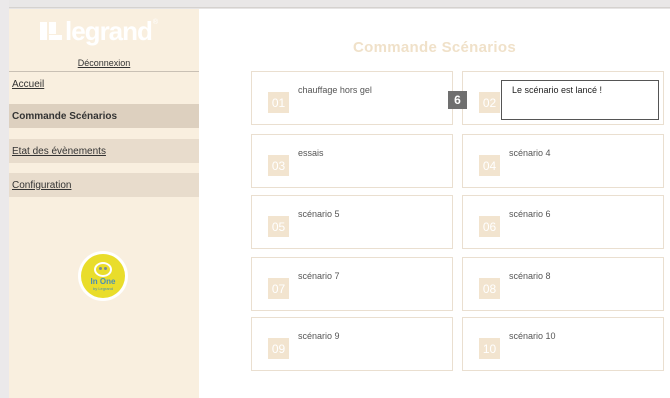  Describe the element at coordinates (339, 4) in the screenshot. I see `window-top-edge` at that location.